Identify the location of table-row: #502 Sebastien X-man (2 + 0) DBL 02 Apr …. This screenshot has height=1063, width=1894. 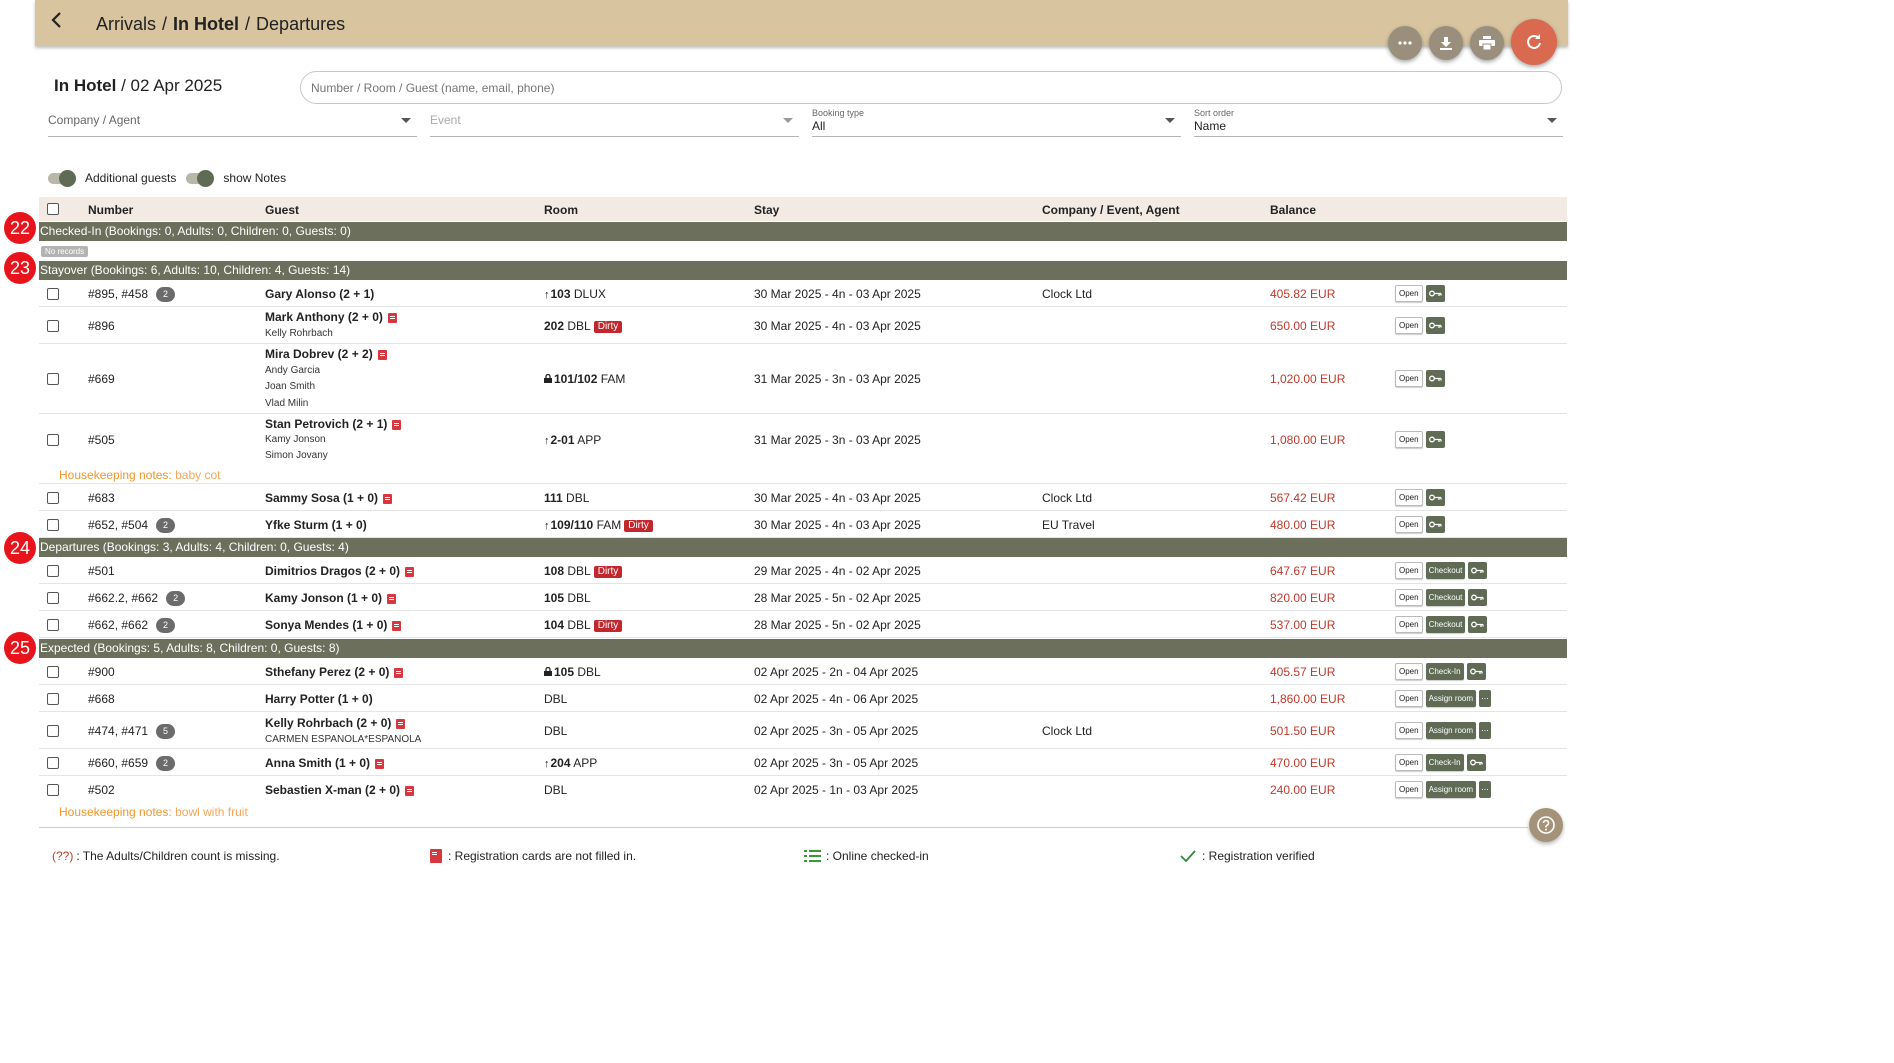
(803, 799).